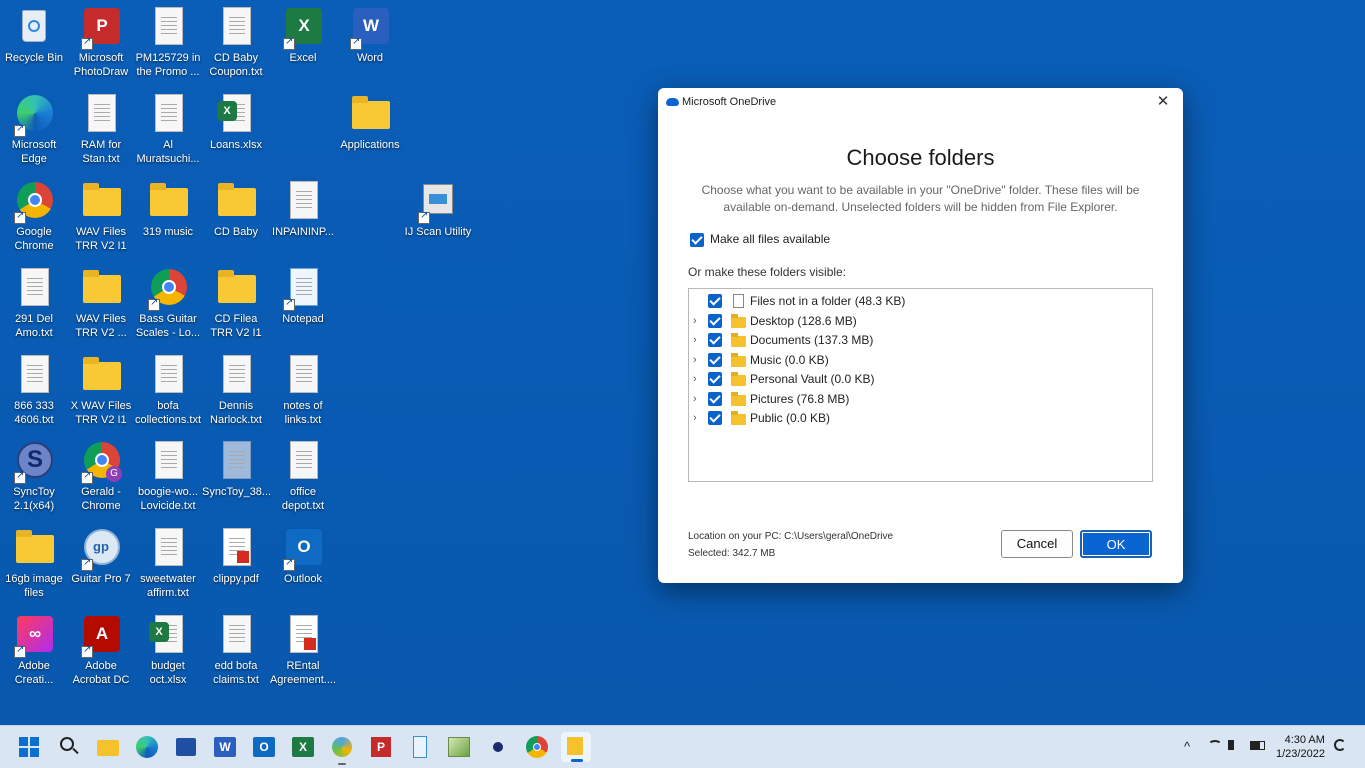 The width and height of the screenshot is (1365, 768). What do you see at coordinates (101, 476) in the screenshot?
I see `chrome-profile-shortcut: G Gerald - Chrome` at bounding box center [101, 476].